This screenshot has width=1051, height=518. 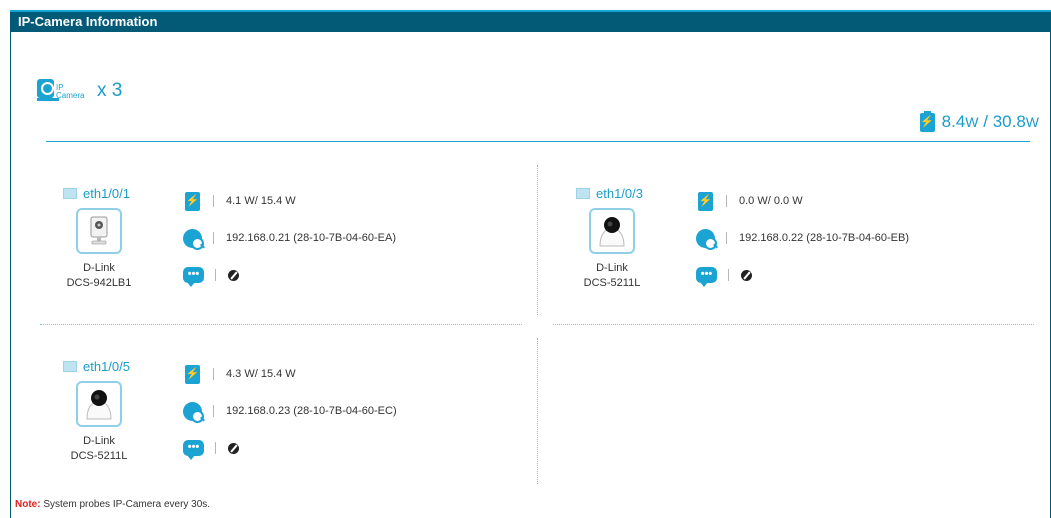 What do you see at coordinates (311, 238) in the screenshot?
I see `address-value: 192.168.0.21 (28-10-7B-04-60-EA)` at bounding box center [311, 238].